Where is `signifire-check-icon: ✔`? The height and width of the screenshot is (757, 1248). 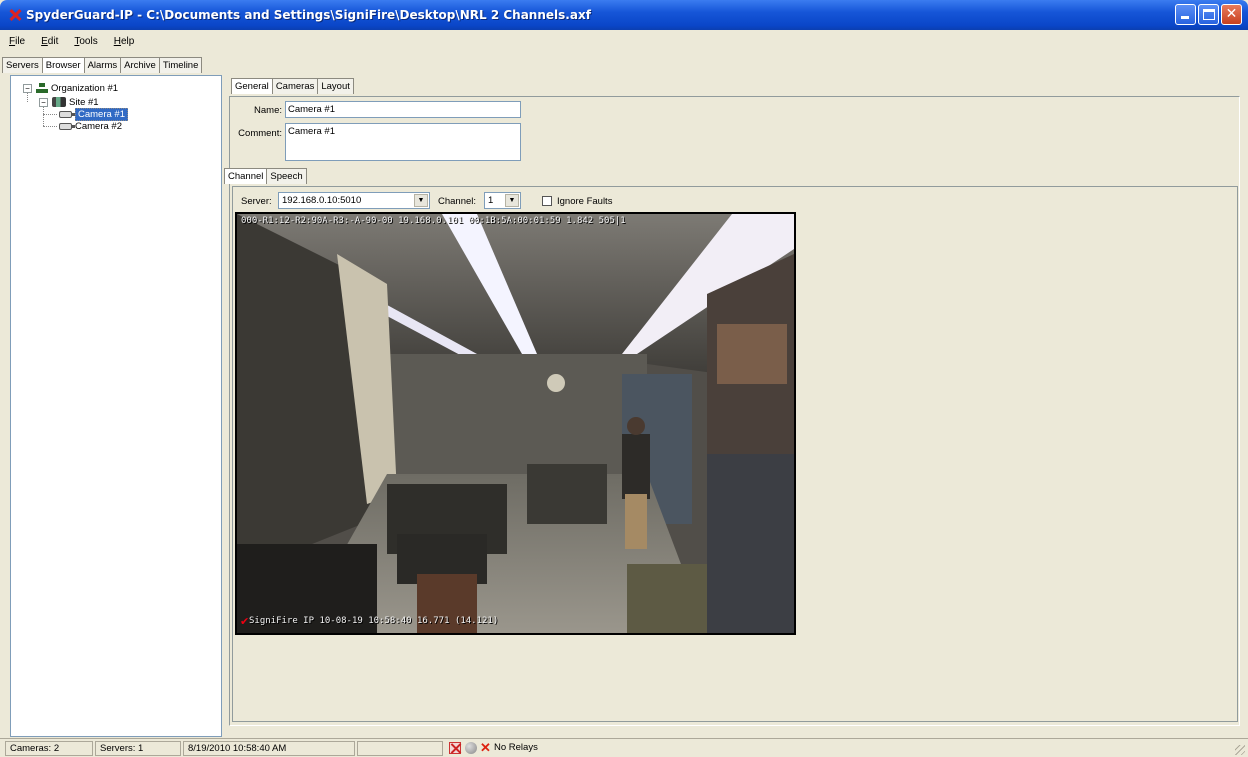 signifire-check-icon: ✔ is located at coordinates (245, 621).